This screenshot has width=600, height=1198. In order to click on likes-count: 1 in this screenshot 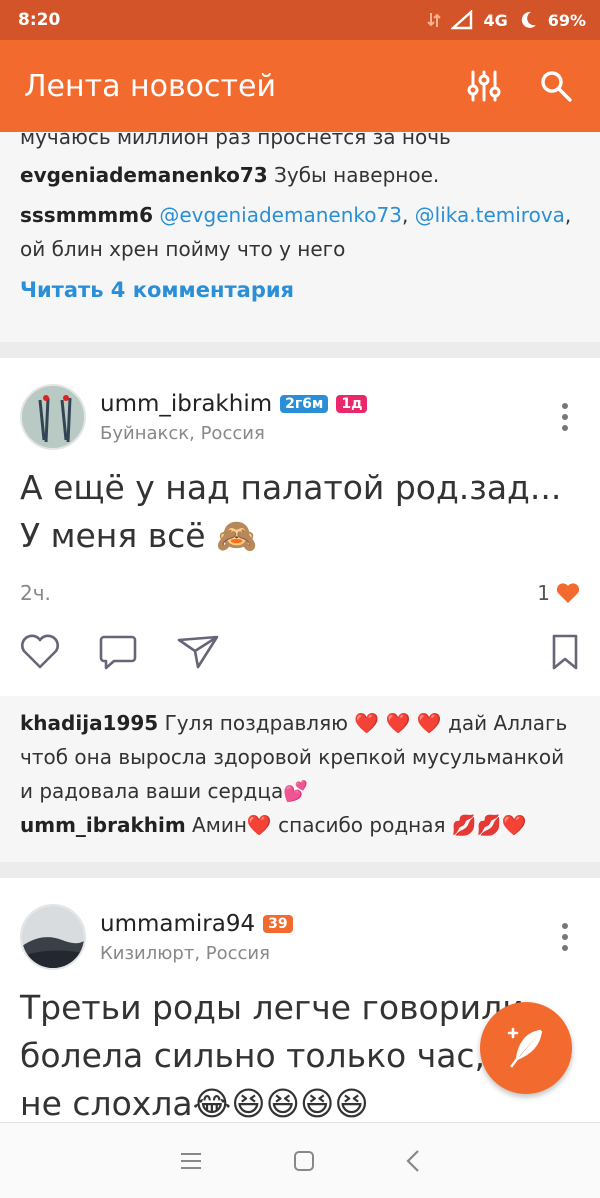, I will do `click(558, 593)`.